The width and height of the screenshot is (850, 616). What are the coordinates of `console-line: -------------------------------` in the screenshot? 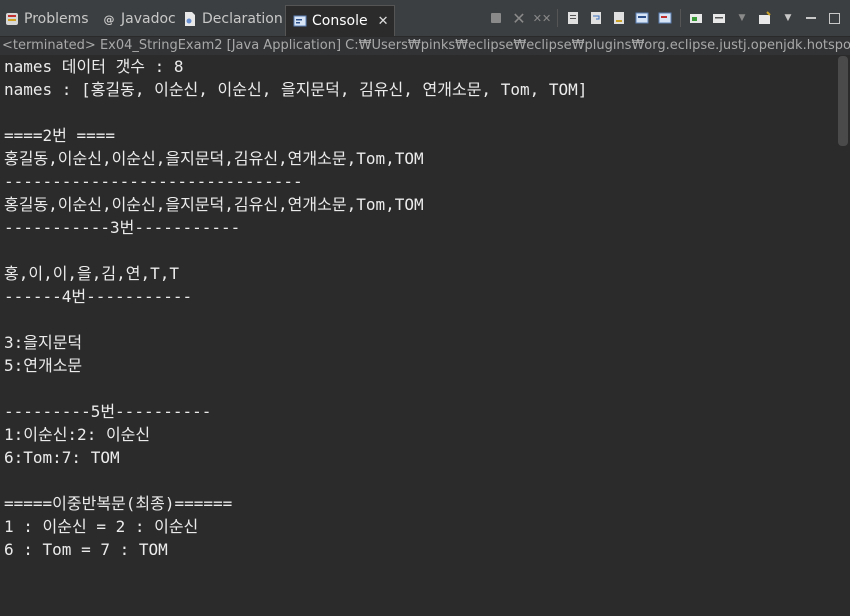 It's located at (153, 181).